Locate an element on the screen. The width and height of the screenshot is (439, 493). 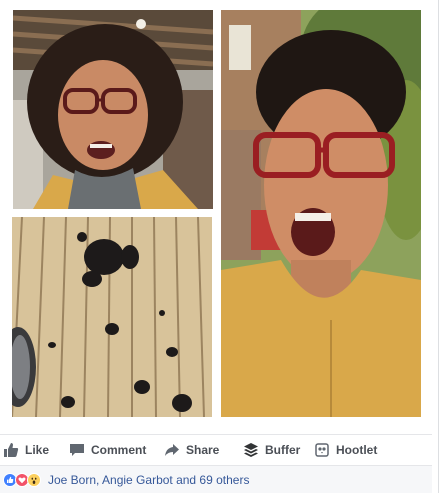
post-action-bar: Like Comment Share Buffer Hootlet is located at coordinates (216, 449).